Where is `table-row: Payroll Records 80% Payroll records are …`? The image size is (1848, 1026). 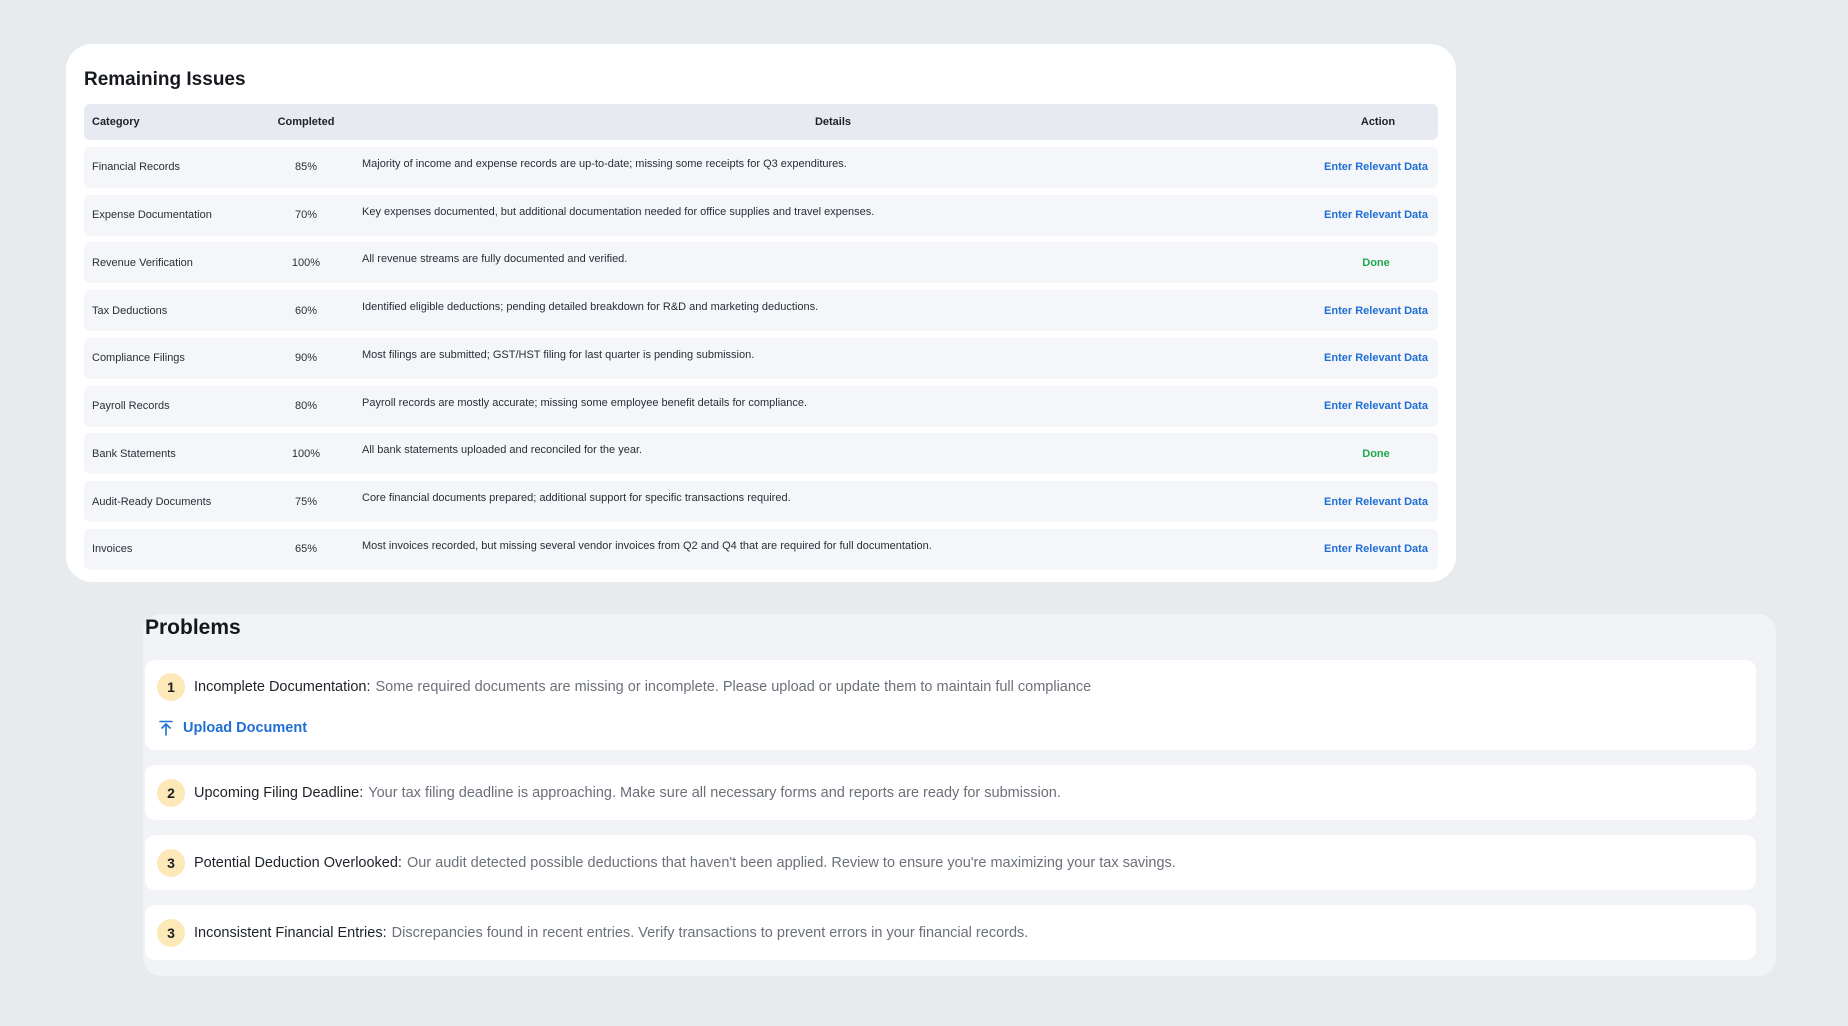
table-row: Payroll Records 80% Payroll records are … is located at coordinates (761, 406).